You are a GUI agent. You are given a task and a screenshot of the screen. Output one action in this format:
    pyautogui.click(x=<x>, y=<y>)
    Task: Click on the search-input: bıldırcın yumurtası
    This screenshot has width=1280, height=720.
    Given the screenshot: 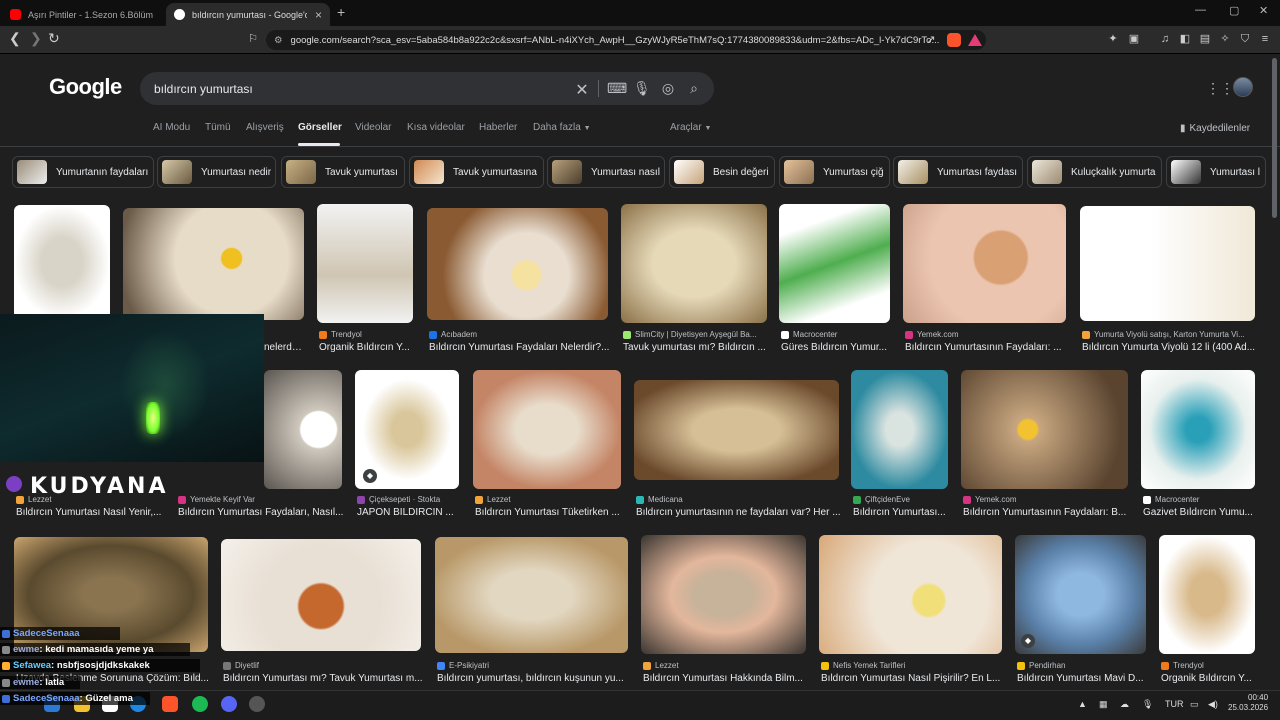 What is the action you would take?
    pyautogui.click(x=203, y=89)
    